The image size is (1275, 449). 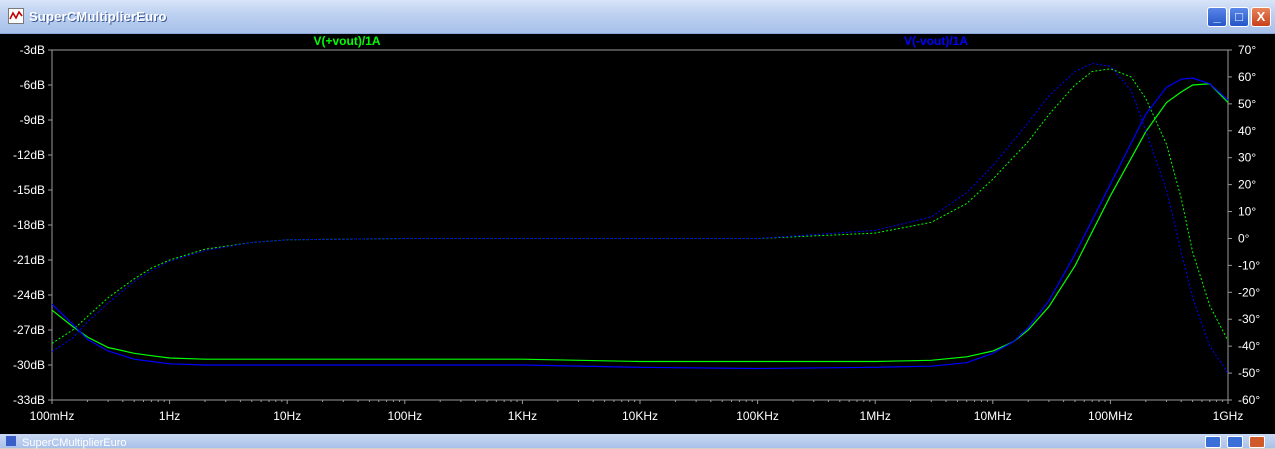 What do you see at coordinates (1213, 442) in the screenshot?
I see `minimize-button` at bounding box center [1213, 442].